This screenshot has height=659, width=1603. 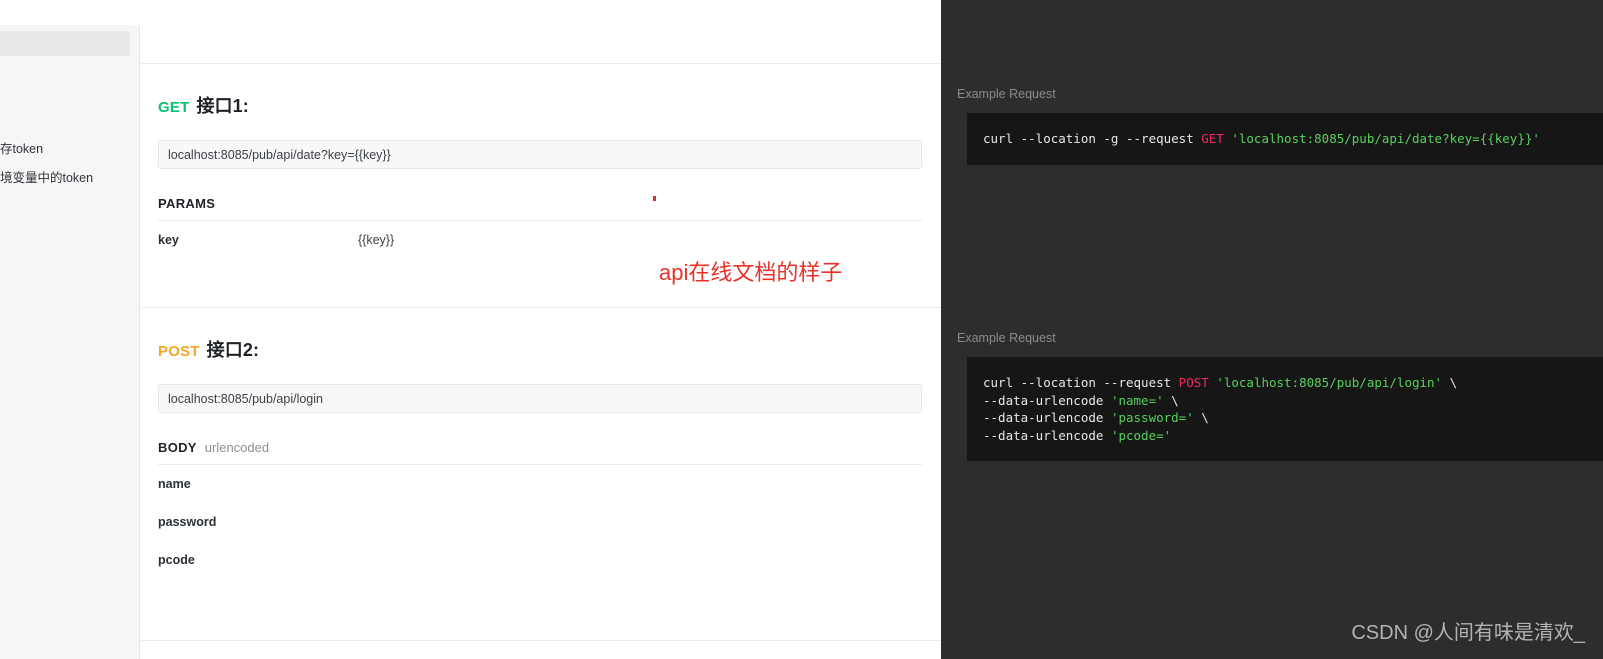 What do you see at coordinates (549, 107) in the screenshot?
I see `endpoint-title-get: GET 接口1:` at bounding box center [549, 107].